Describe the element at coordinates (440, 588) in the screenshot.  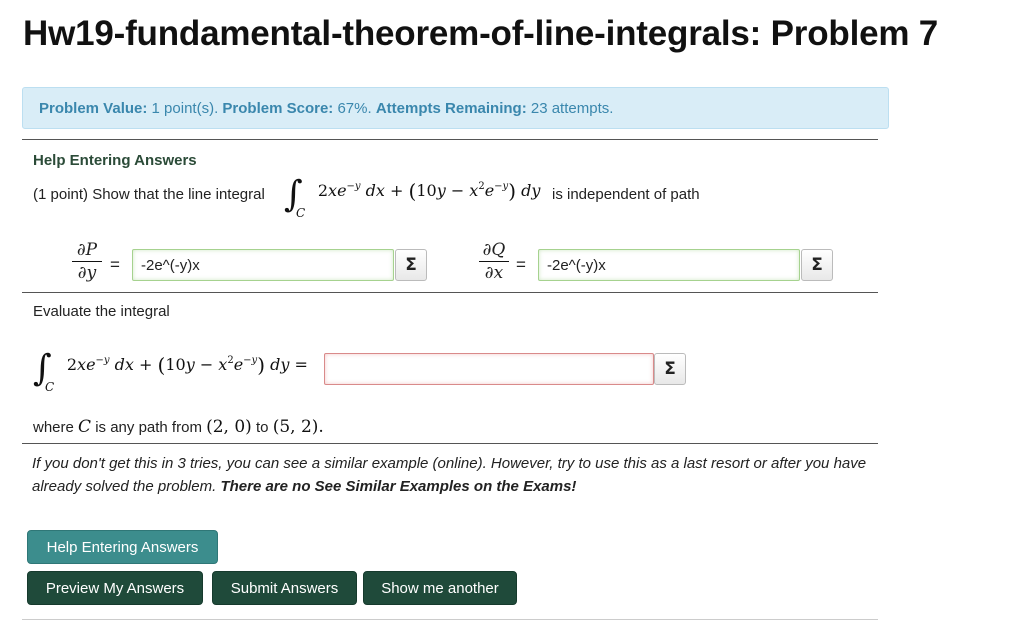
I see `show-me-another-button: Show me another` at that location.